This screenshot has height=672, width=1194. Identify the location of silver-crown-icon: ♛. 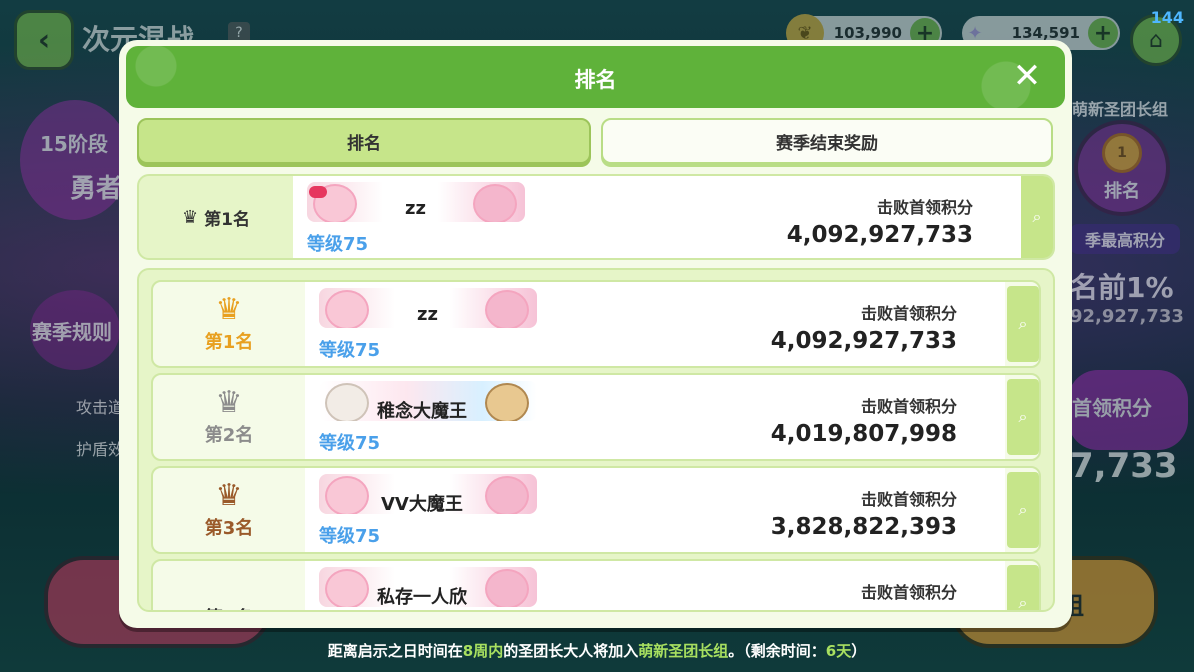
(229, 402).